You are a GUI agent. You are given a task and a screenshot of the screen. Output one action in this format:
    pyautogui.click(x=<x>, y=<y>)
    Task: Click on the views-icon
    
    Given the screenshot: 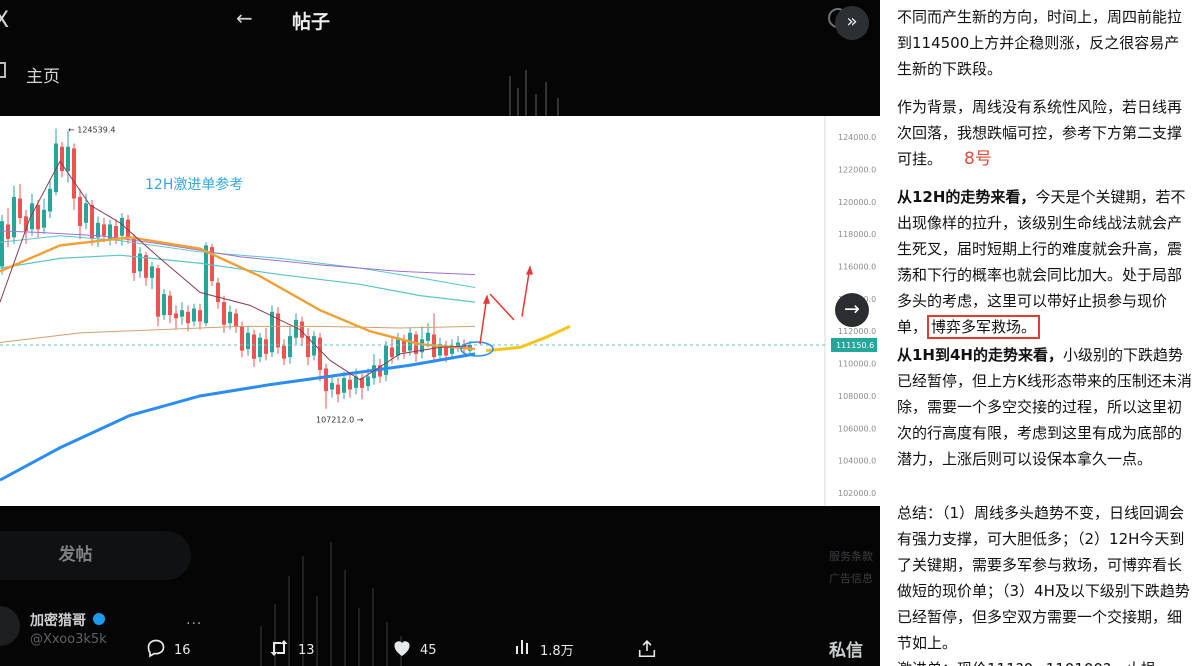 What is the action you would take?
    pyautogui.click(x=523, y=649)
    